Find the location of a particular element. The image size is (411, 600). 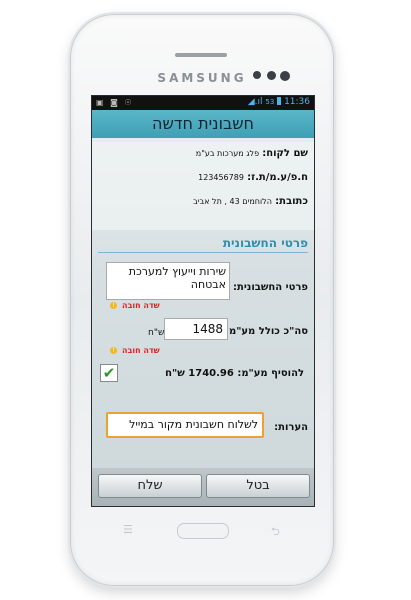

battery-icon is located at coordinates (279, 101).